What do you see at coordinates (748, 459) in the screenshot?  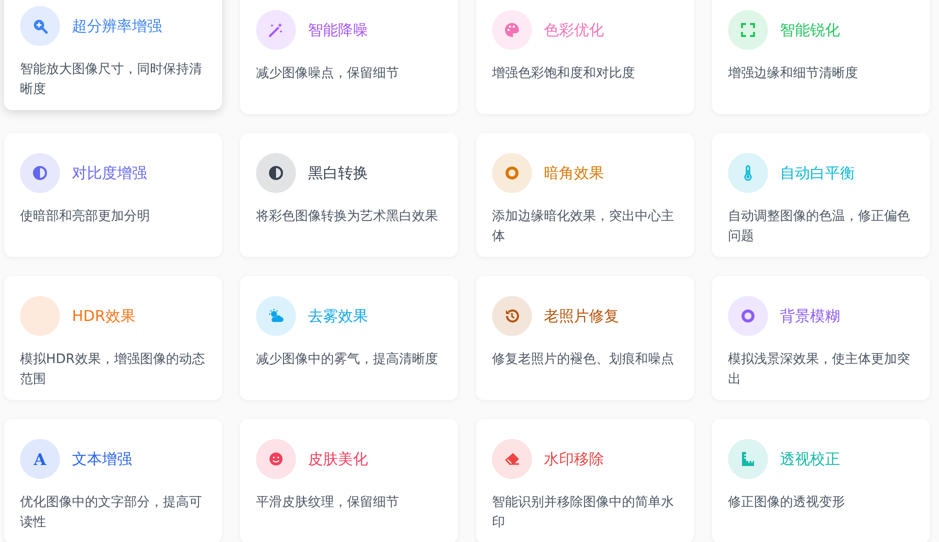 I see `ruler-icon` at bounding box center [748, 459].